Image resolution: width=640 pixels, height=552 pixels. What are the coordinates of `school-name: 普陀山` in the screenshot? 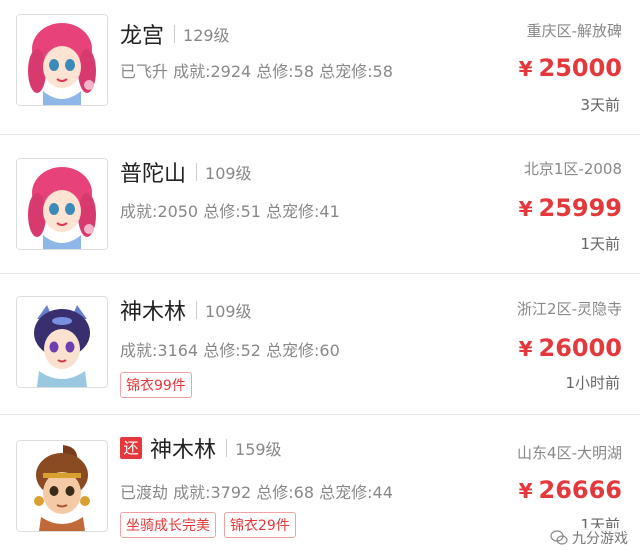 It's located at (153, 172).